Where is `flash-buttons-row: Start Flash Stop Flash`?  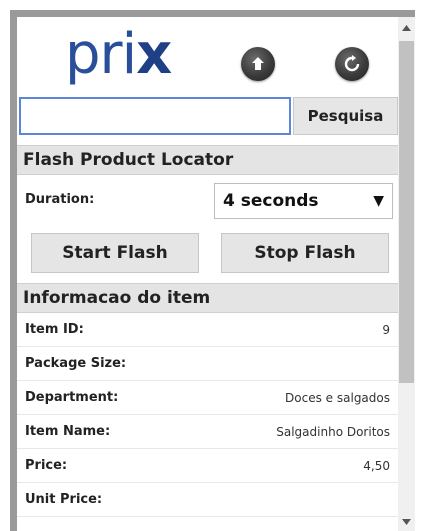 flash-buttons-row: Start Flash Stop Flash is located at coordinates (207, 255).